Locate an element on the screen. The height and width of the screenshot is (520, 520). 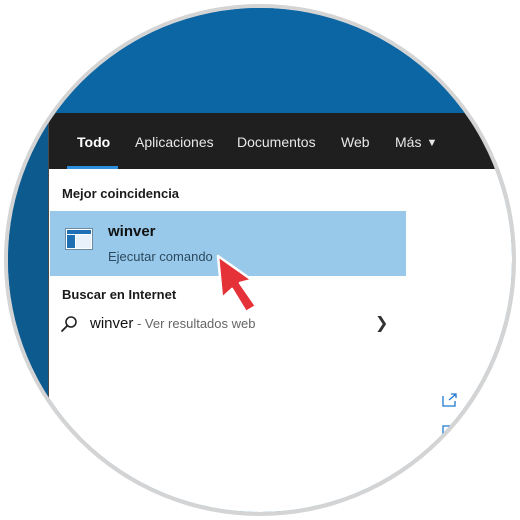
app-window-icon is located at coordinates (79, 239).